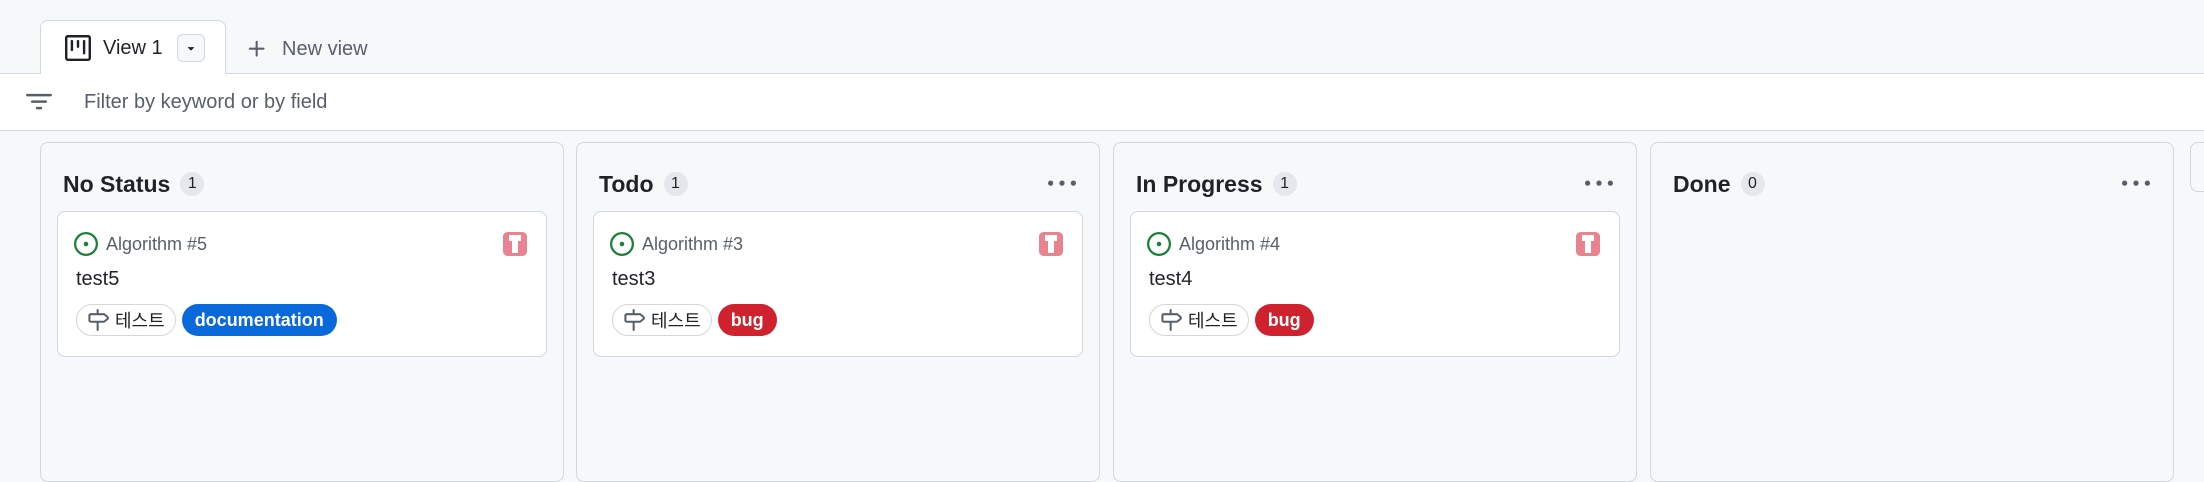 The height and width of the screenshot is (482, 2204). I want to click on new-view-button: New view, so click(307, 49).